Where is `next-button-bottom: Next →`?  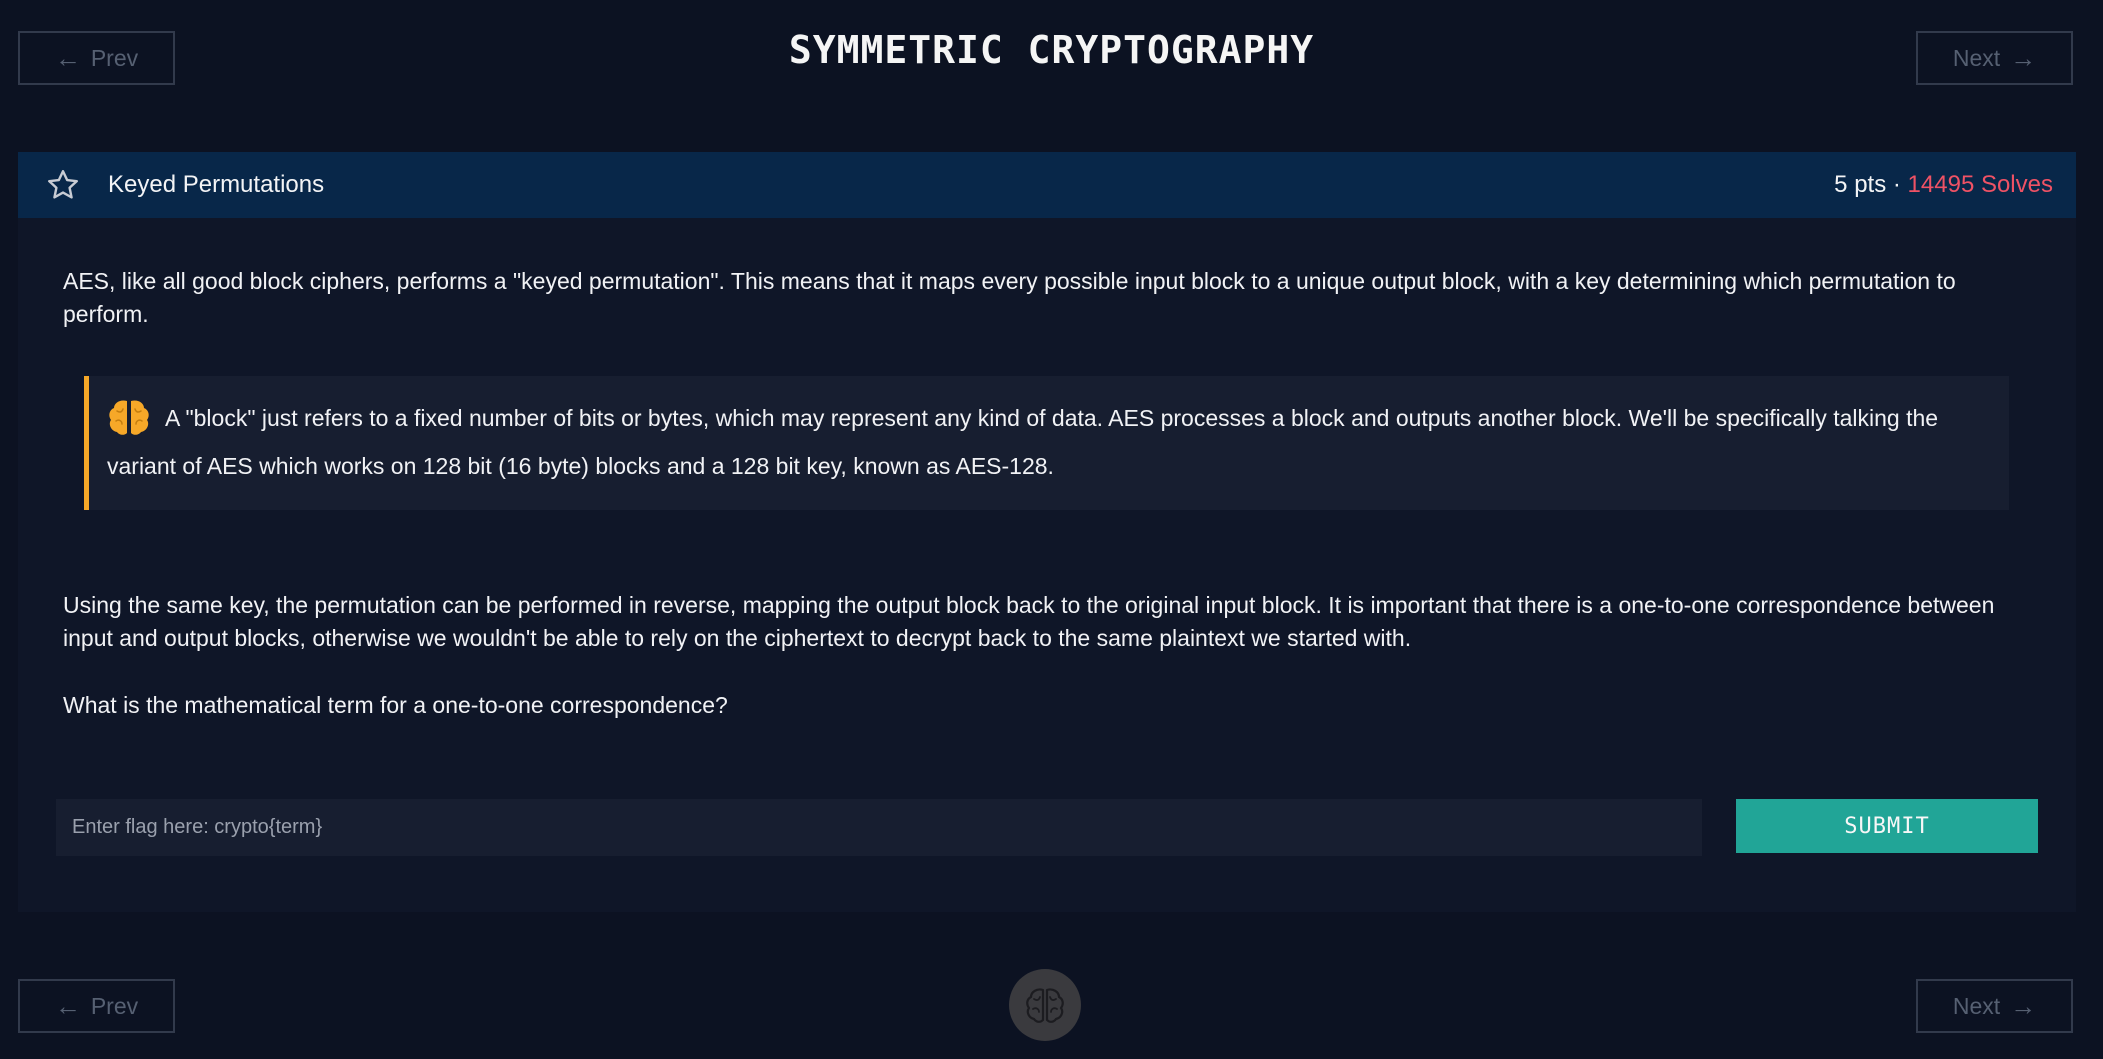
next-button-bottom: Next → is located at coordinates (1994, 1006).